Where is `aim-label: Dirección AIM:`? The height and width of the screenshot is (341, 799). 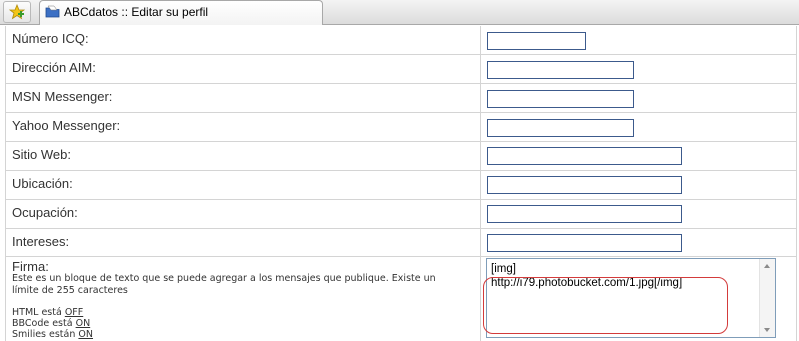 aim-label: Dirección AIM: is located at coordinates (54, 67).